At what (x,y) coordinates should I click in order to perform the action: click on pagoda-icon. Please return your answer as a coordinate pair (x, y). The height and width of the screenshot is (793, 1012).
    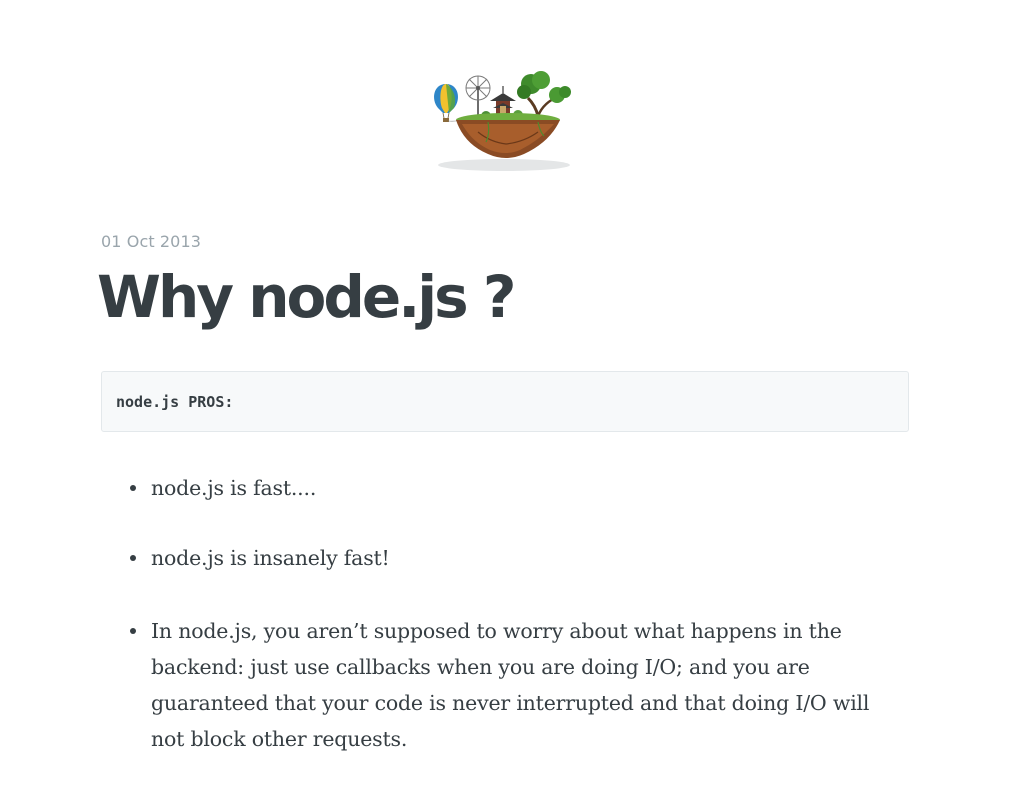
    Looking at the image, I should click on (503, 100).